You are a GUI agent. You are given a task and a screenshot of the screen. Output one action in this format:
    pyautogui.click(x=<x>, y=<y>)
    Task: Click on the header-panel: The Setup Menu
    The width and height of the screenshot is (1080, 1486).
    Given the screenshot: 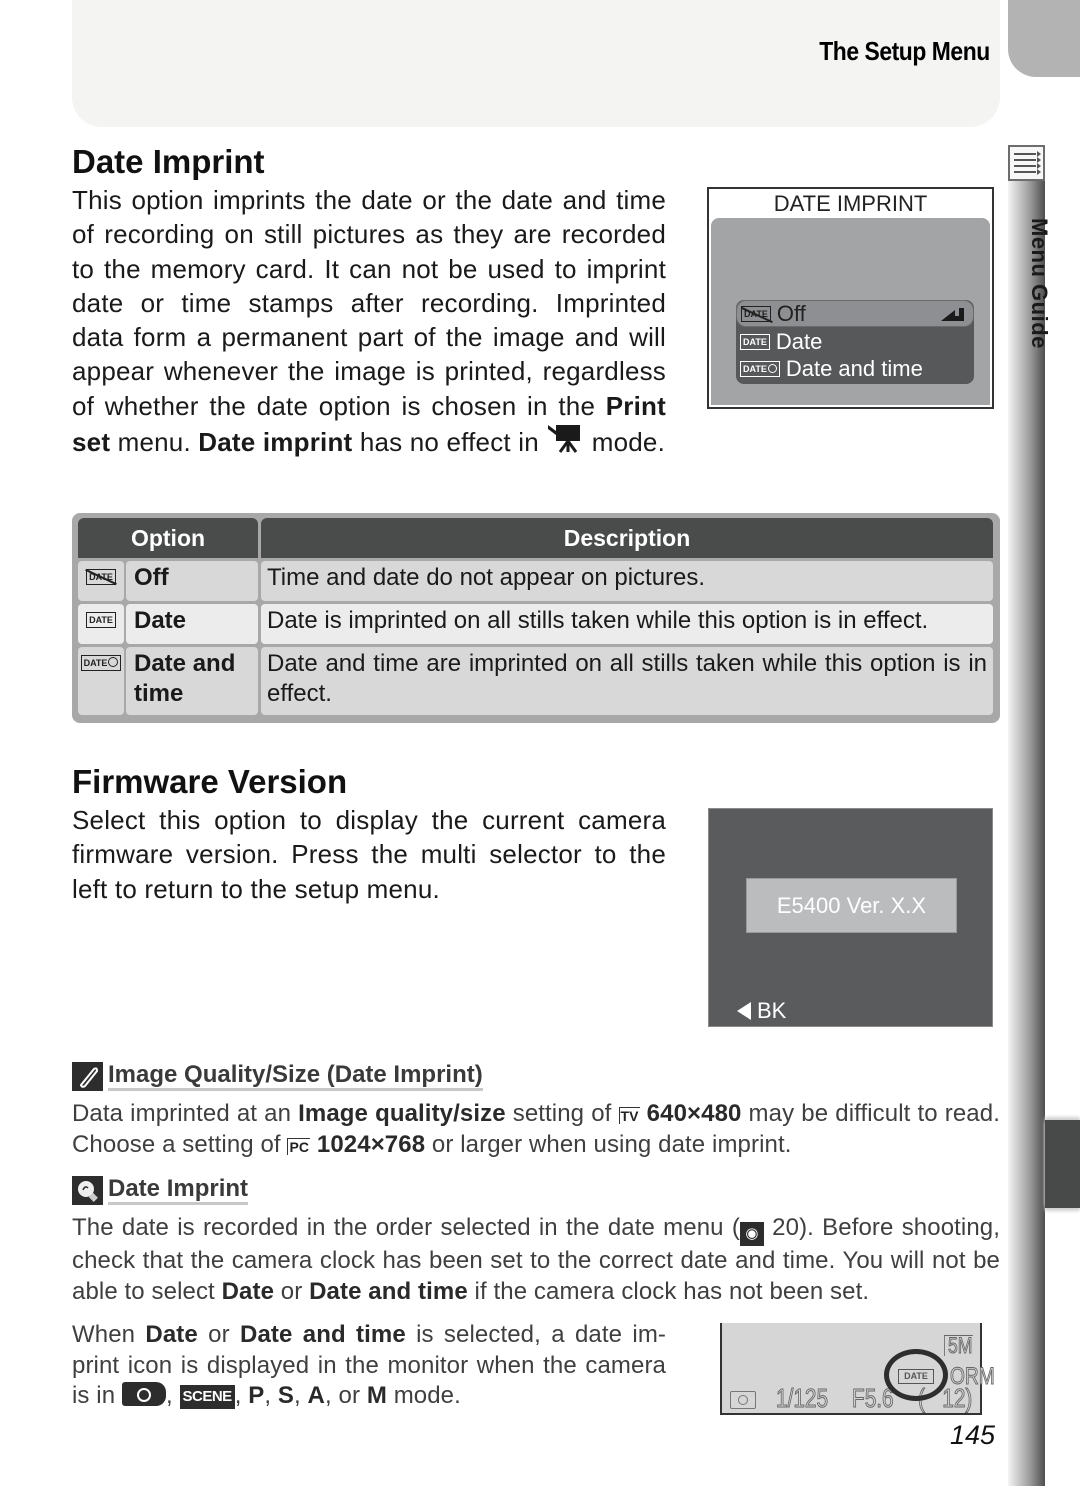 What is the action you would take?
    pyautogui.click(x=536, y=63)
    